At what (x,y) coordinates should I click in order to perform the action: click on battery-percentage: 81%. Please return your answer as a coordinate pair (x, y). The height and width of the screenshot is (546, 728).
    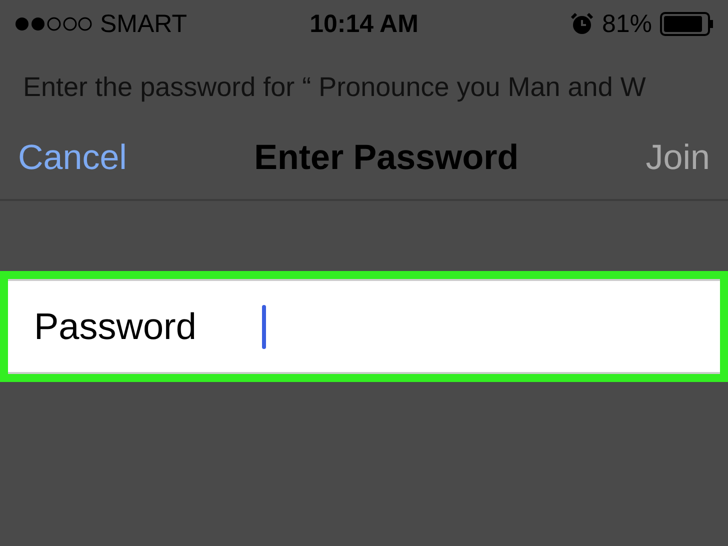
    Looking at the image, I should click on (627, 24).